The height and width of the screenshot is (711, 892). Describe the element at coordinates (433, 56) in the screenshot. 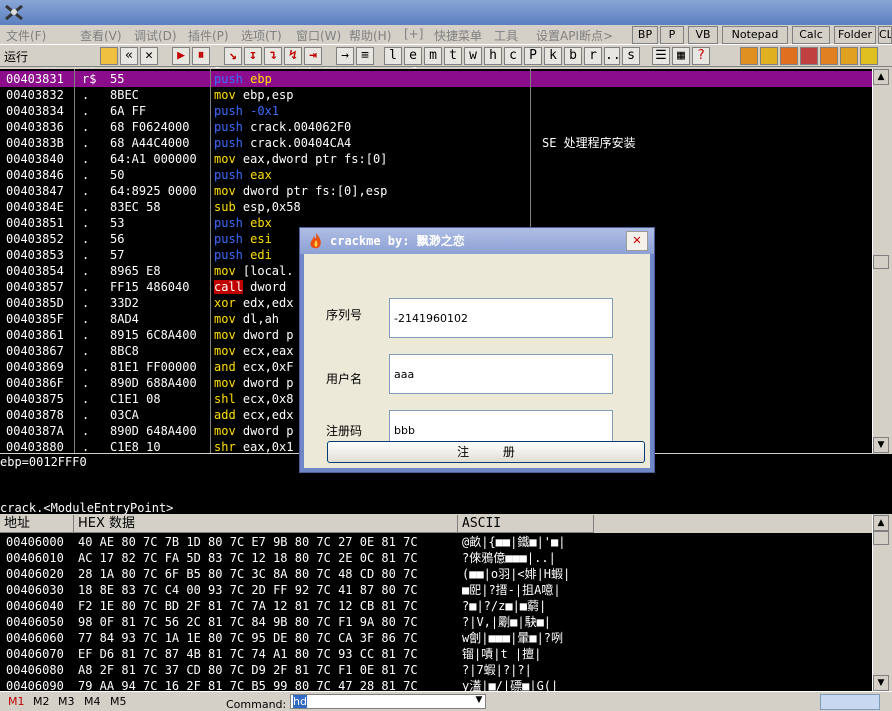

I see `toolbar-m: m` at that location.